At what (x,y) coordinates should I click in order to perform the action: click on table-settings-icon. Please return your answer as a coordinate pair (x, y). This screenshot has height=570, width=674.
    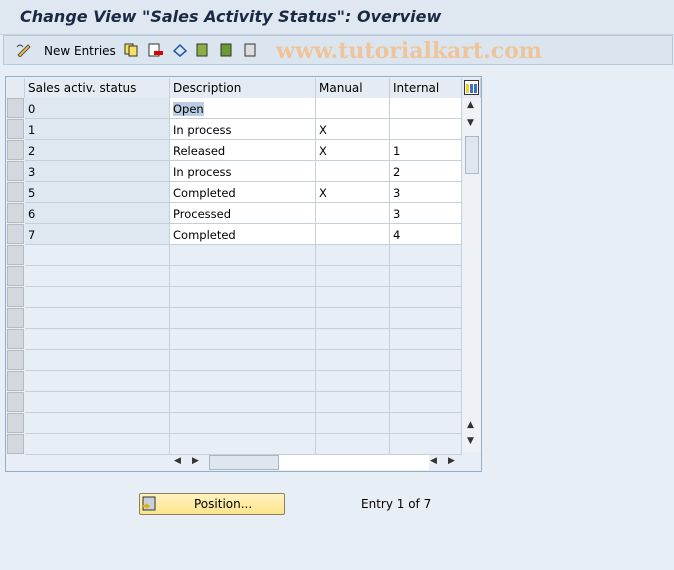
    Looking at the image, I should click on (471, 88).